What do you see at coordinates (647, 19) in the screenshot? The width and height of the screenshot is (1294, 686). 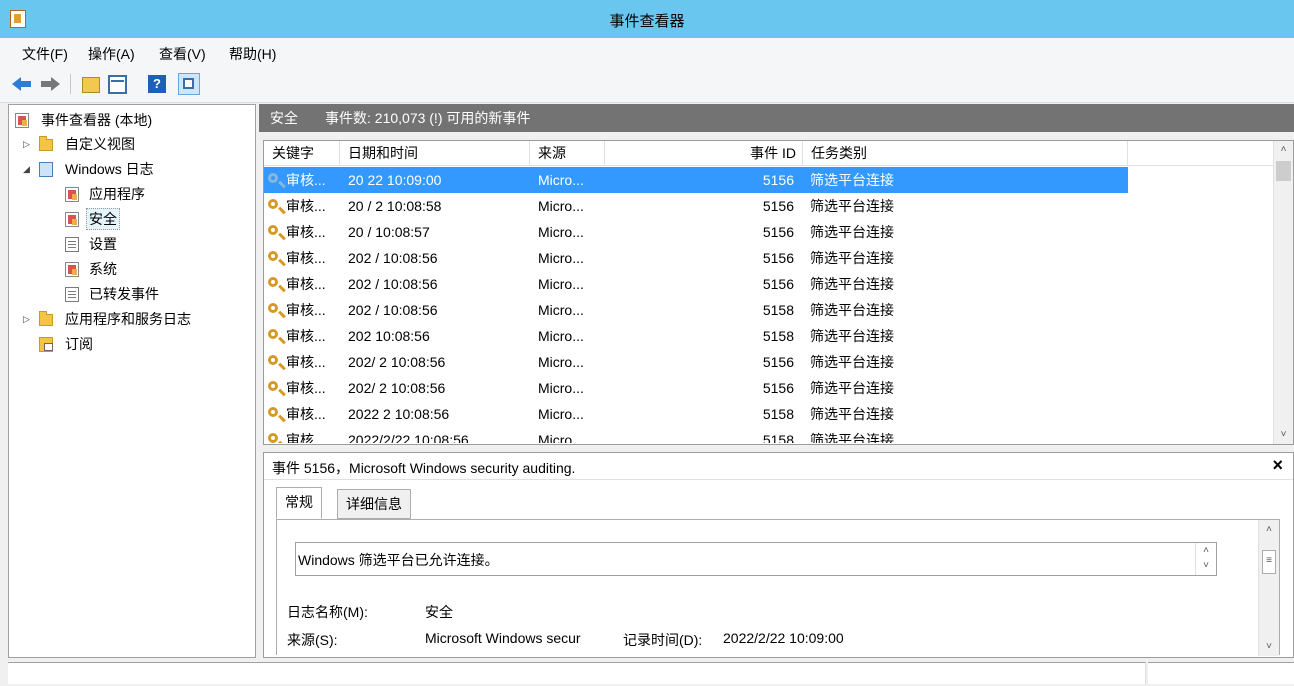 I see `title-bar: 事件查看器` at bounding box center [647, 19].